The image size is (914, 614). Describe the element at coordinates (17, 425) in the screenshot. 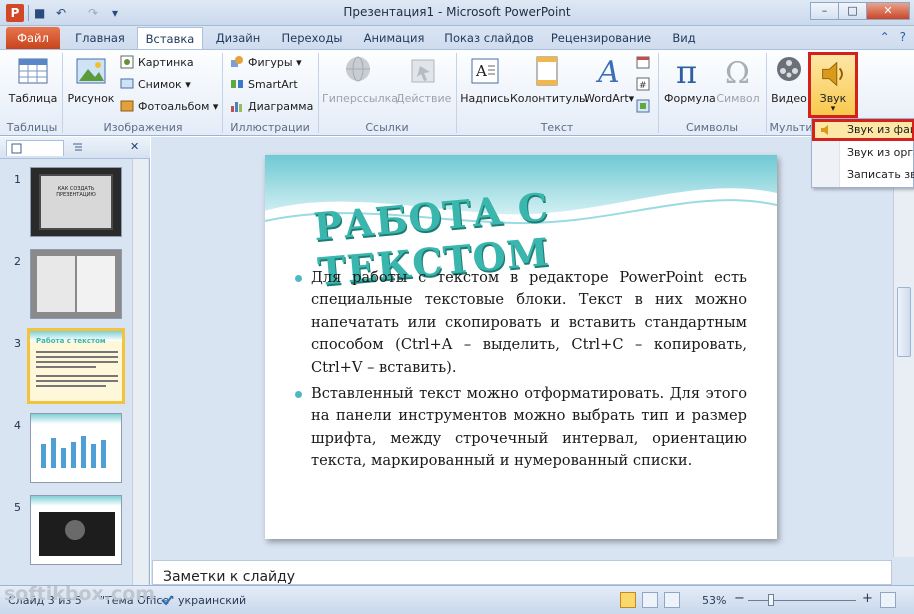

I see `slide-number: 4` at that location.